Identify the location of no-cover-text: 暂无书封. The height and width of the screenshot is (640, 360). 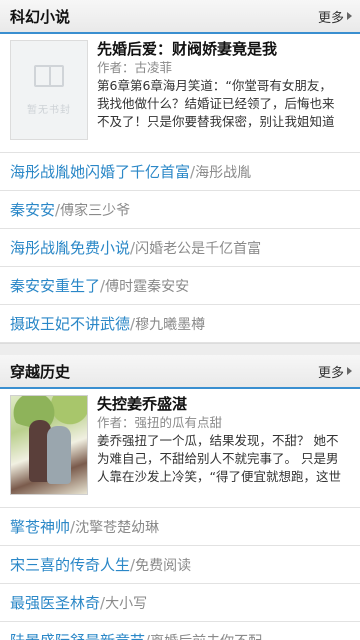
(49, 110).